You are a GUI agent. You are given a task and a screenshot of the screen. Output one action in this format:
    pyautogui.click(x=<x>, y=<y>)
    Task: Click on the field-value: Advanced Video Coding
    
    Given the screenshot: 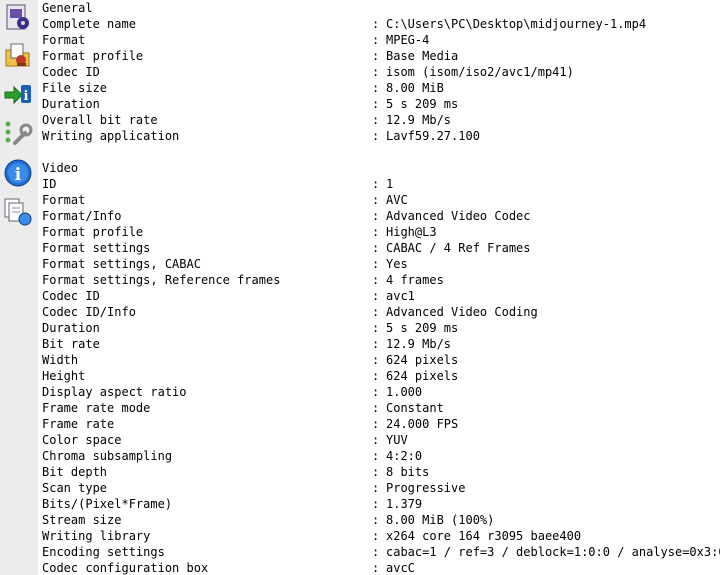 What is the action you would take?
    pyautogui.click(x=462, y=312)
    